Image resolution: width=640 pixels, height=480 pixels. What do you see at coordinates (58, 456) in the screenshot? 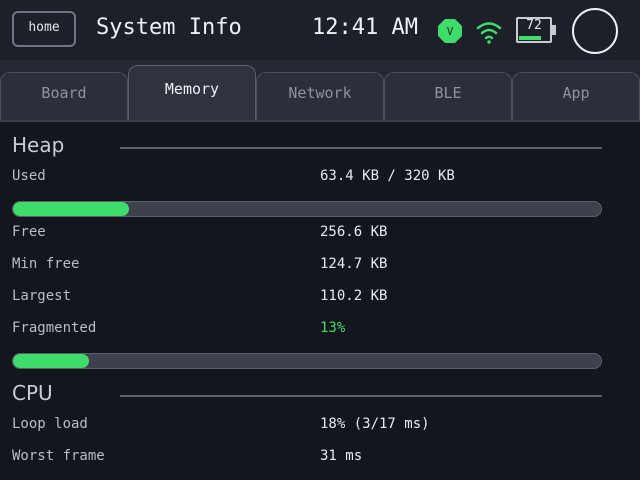
I see `worst-frame-label: Worst frame` at bounding box center [58, 456].